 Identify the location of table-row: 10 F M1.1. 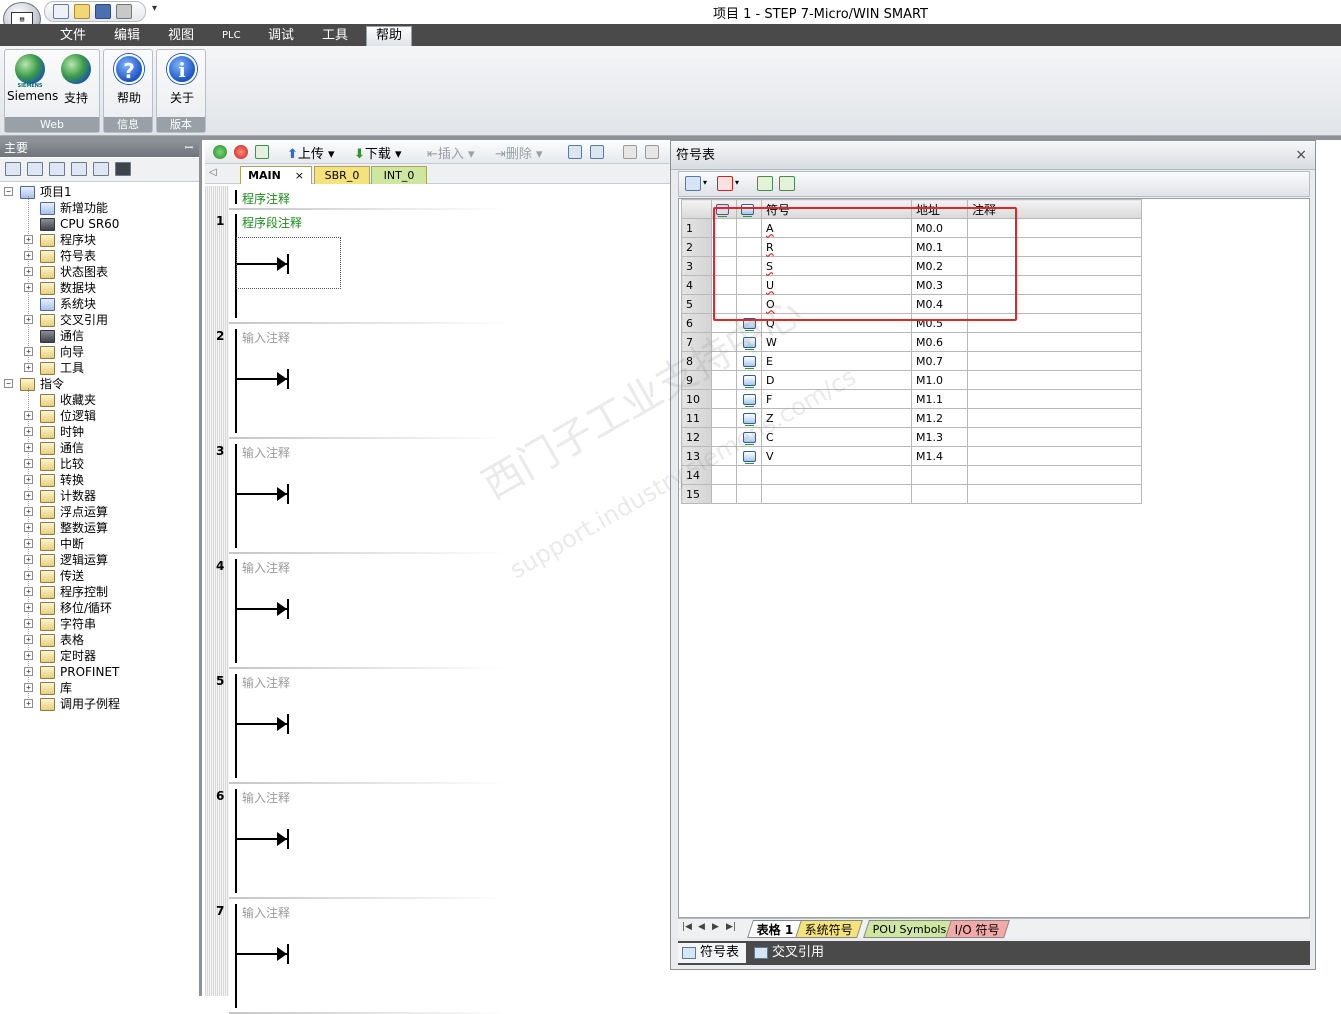
(911, 399).